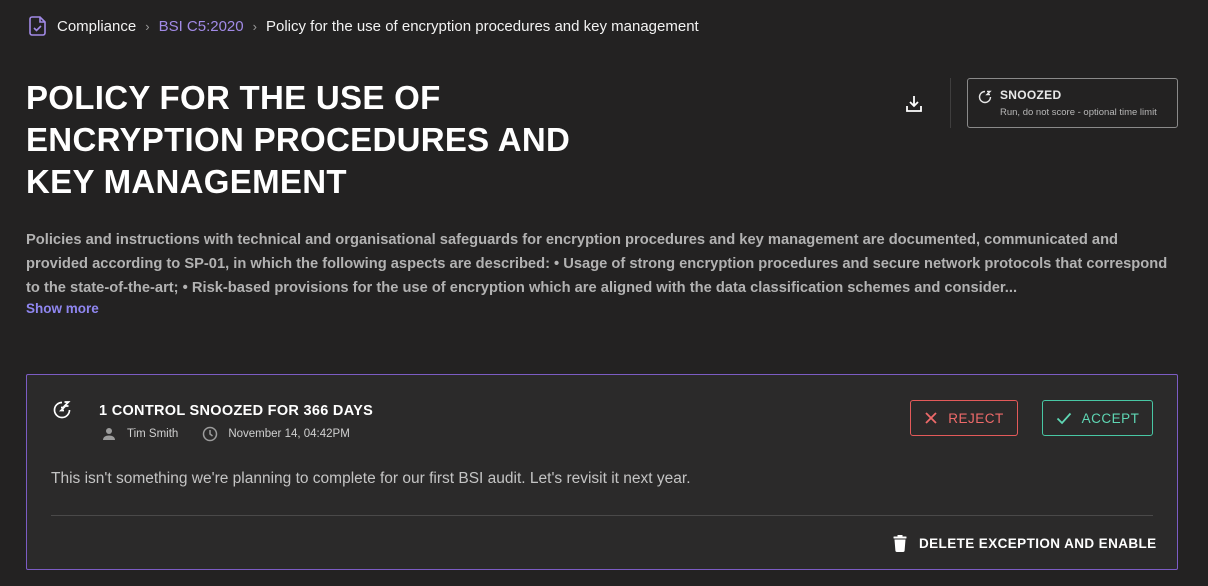  What do you see at coordinates (289, 434) in the screenshot?
I see `exception-timestamp: November 14, 04:42PM` at bounding box center [289, 434].